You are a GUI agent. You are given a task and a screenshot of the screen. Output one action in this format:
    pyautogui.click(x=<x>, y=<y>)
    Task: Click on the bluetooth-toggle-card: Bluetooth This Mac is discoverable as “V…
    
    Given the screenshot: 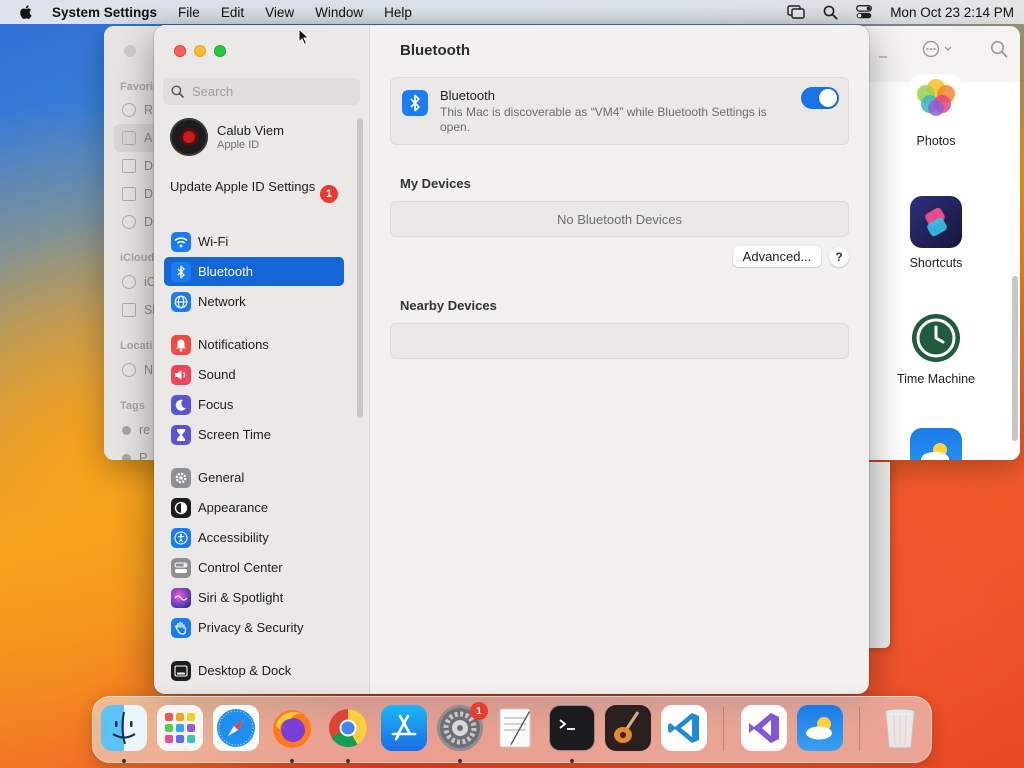 What is the action you would take?
    pyautogui.click(x=619, y=111)
    